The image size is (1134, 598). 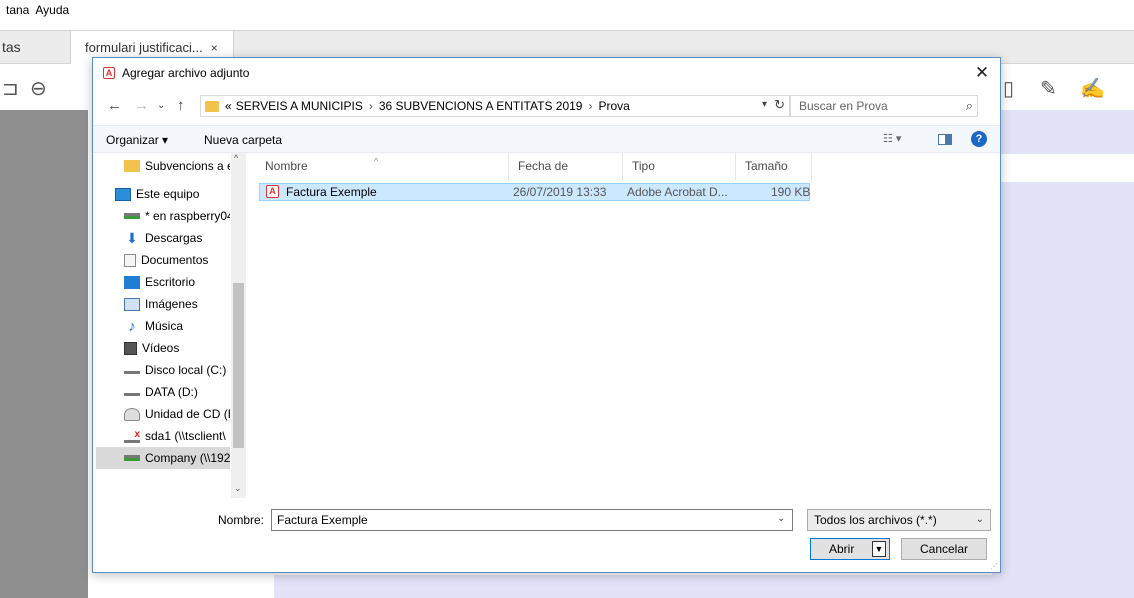 What do you see at coordinates (979, 139) in the screenshot?
I see `help-icon: ?` at bounding box center [979, 139].